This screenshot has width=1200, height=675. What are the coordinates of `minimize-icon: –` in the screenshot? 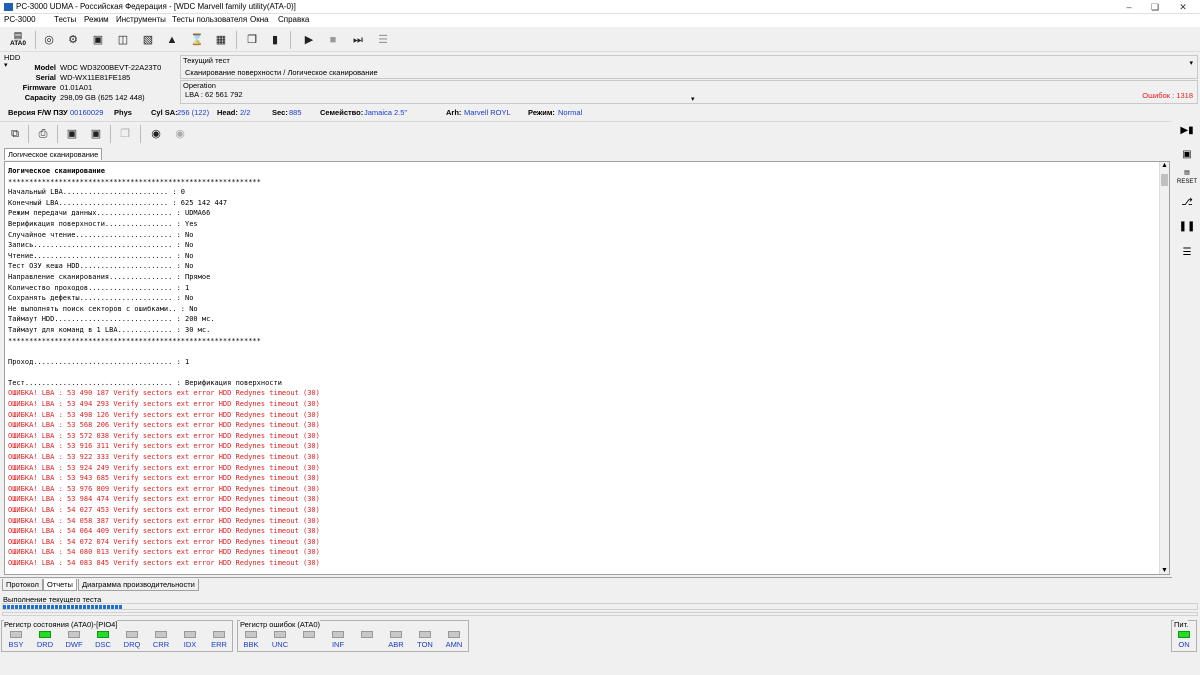 It's located at (1129, 7).